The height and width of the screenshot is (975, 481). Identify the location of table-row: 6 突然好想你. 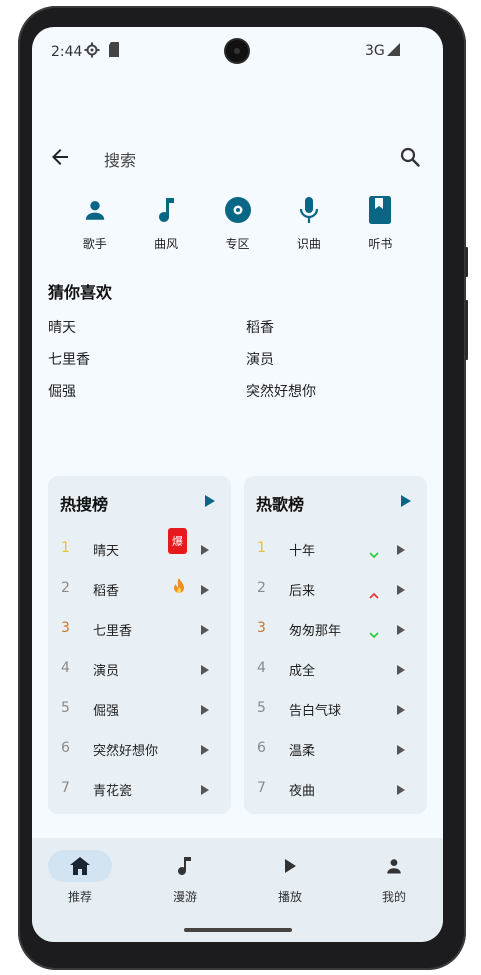
(139, 752).